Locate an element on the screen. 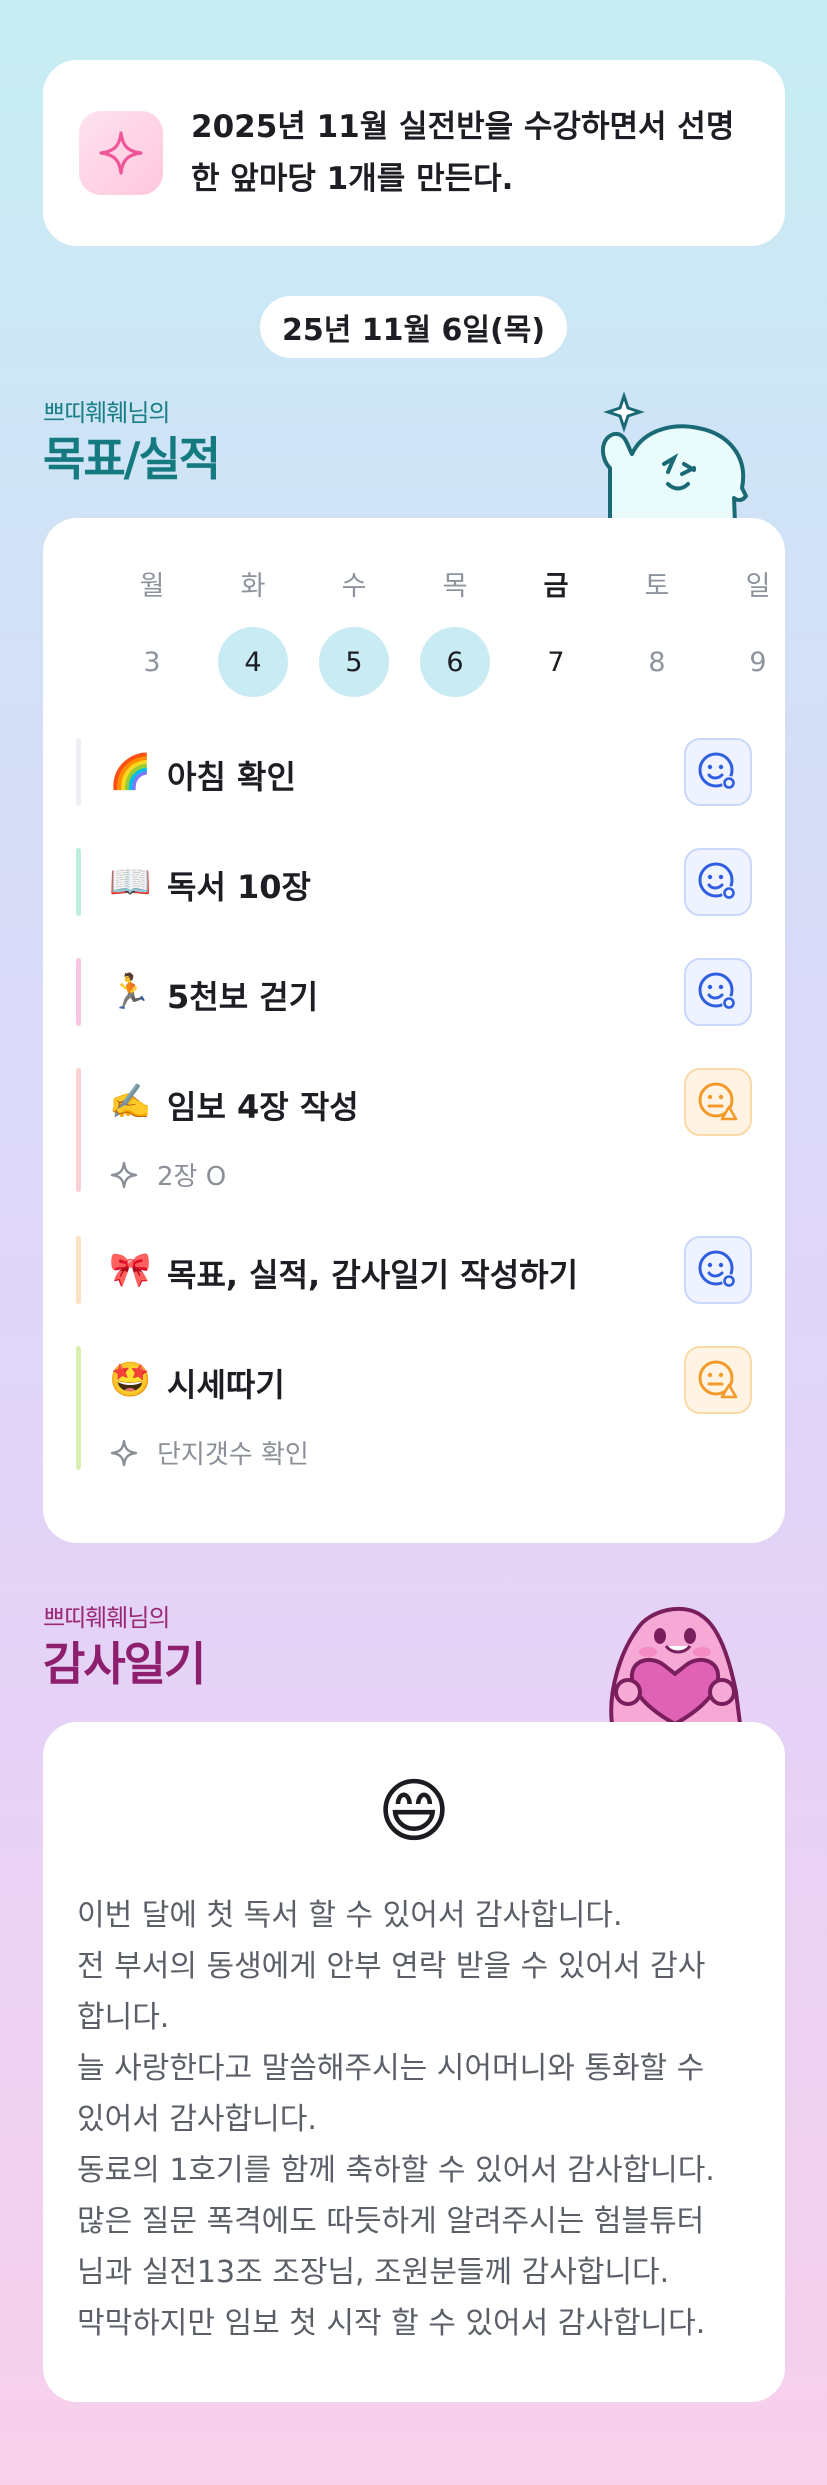 The width and height of the screenshot is (827, 2485). weekday-label: 수 is located at coordinates (354, 586).